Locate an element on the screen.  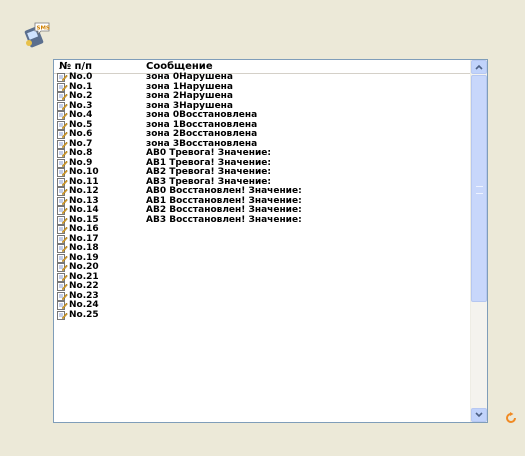
row-message: АВ3 Восстановлен! Значение: is located at coordinates (224, 219).